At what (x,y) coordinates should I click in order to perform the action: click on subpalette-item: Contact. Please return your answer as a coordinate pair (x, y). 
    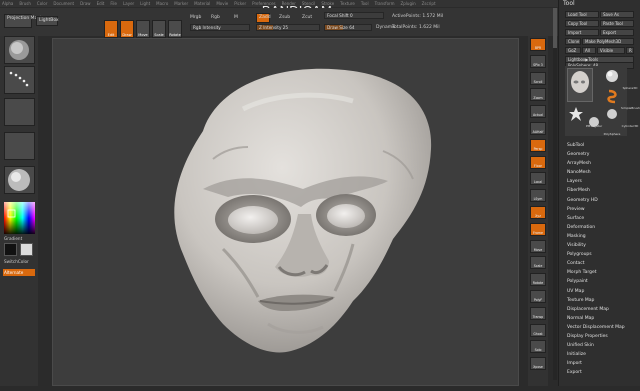
    Looking at the image, I should click on (601, 263).